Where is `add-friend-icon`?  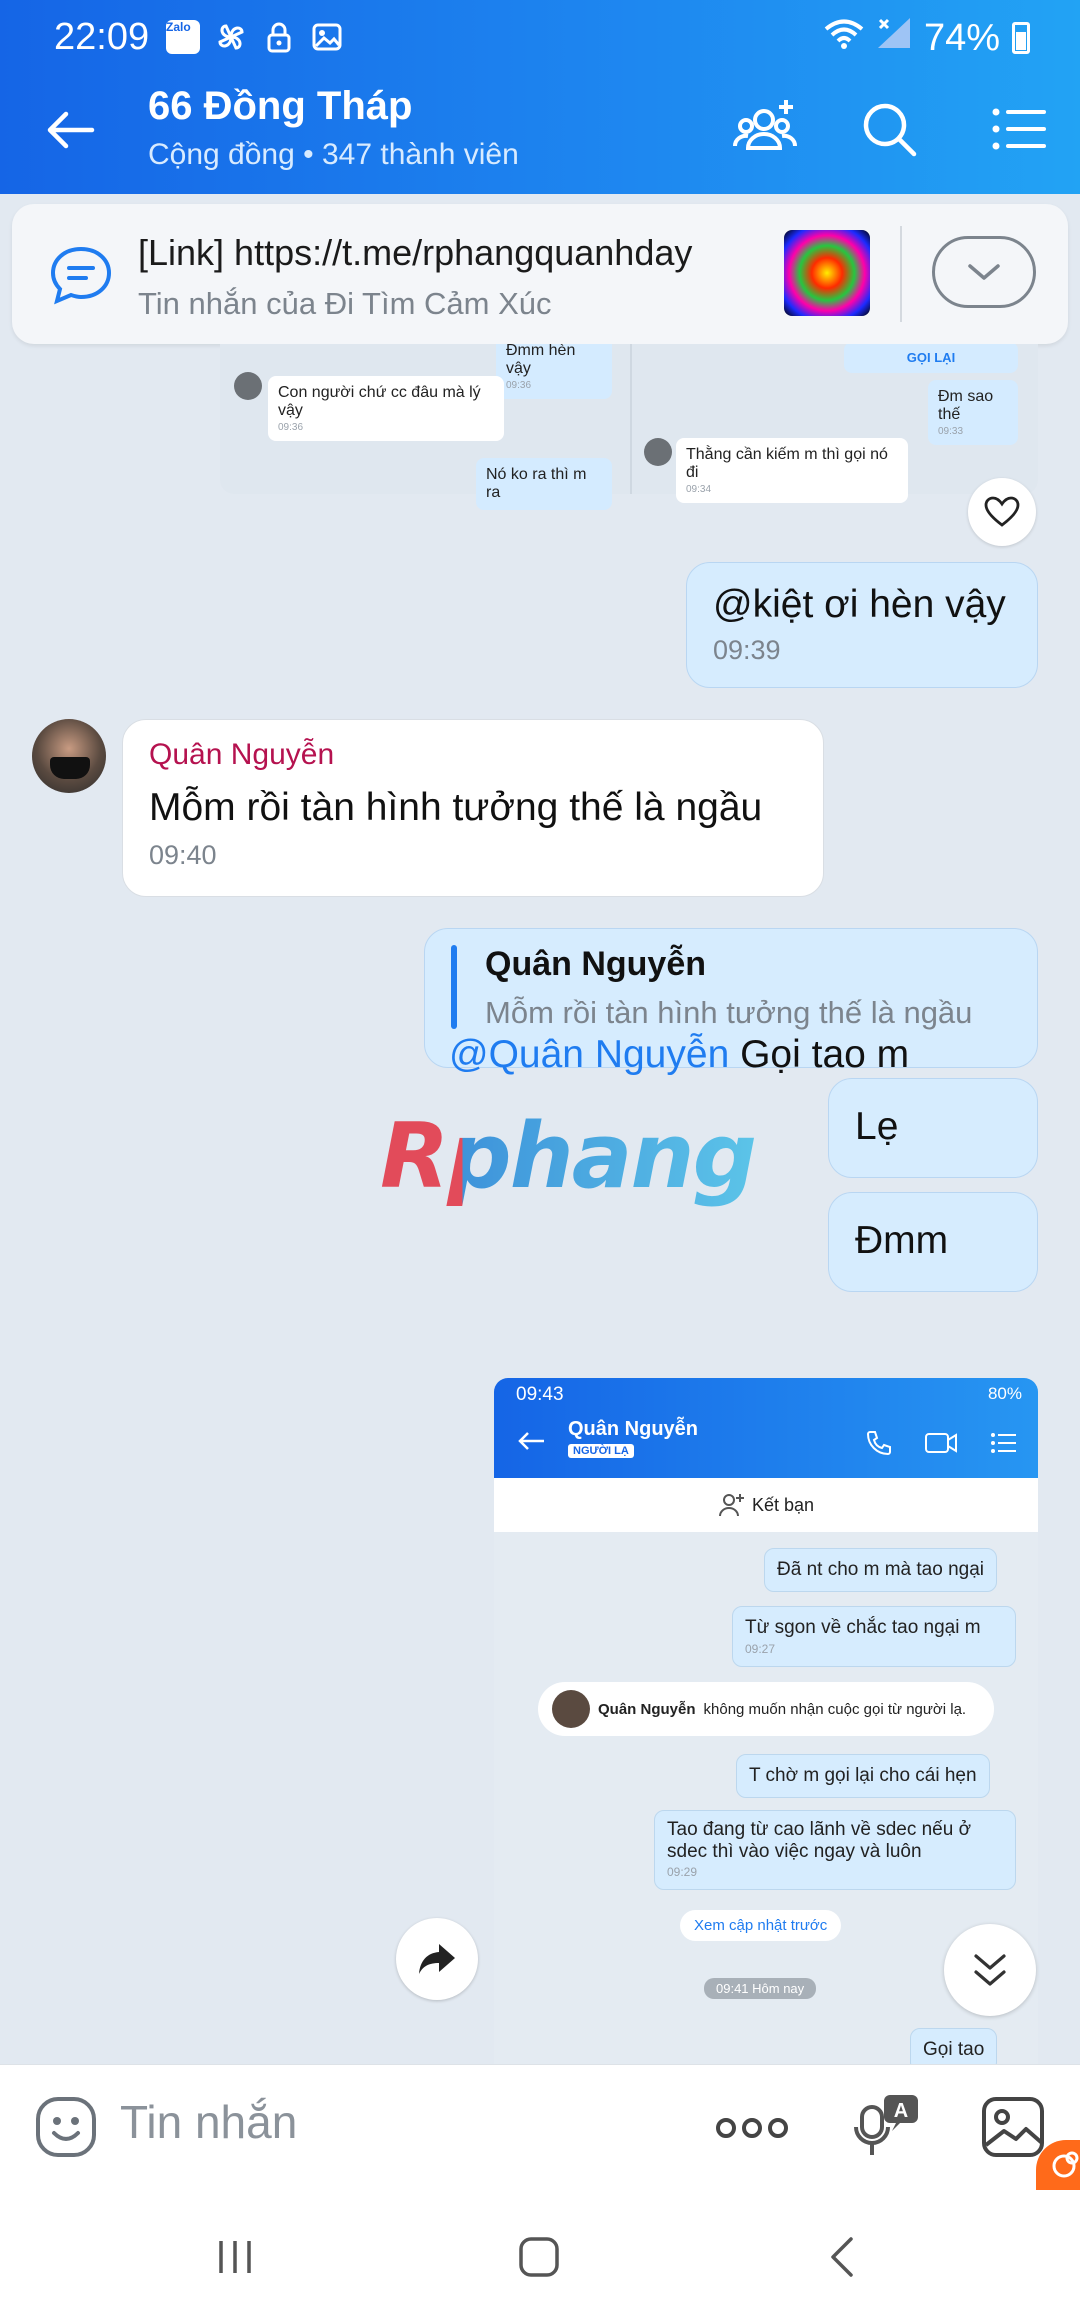 add-friend-icon is located at coordinates (731, 1505).